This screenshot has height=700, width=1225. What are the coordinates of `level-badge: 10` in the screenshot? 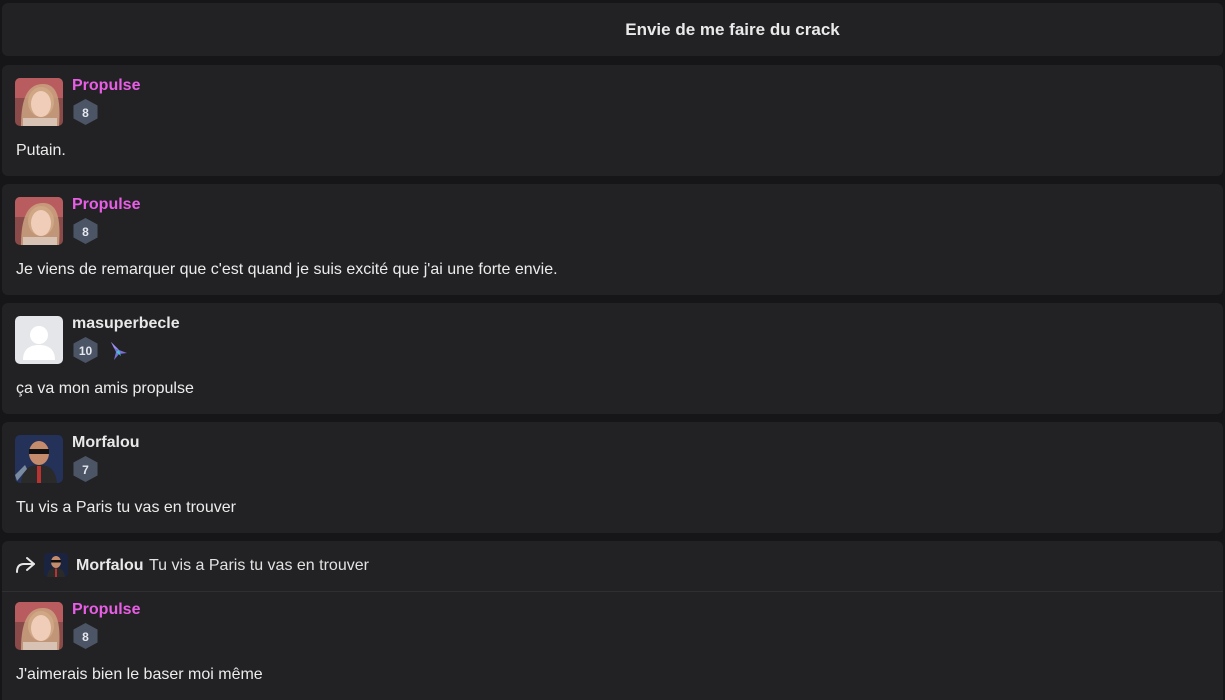 It's located at (85, 350).